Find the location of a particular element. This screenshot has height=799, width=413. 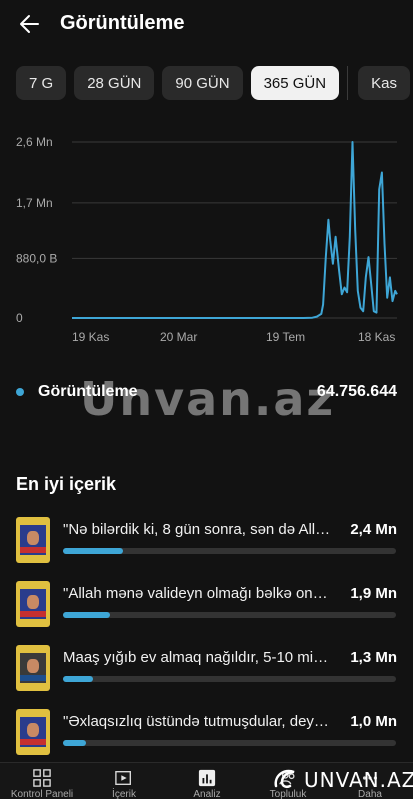

content-views: 2,4 Mn is located at coordinates (373, 529).